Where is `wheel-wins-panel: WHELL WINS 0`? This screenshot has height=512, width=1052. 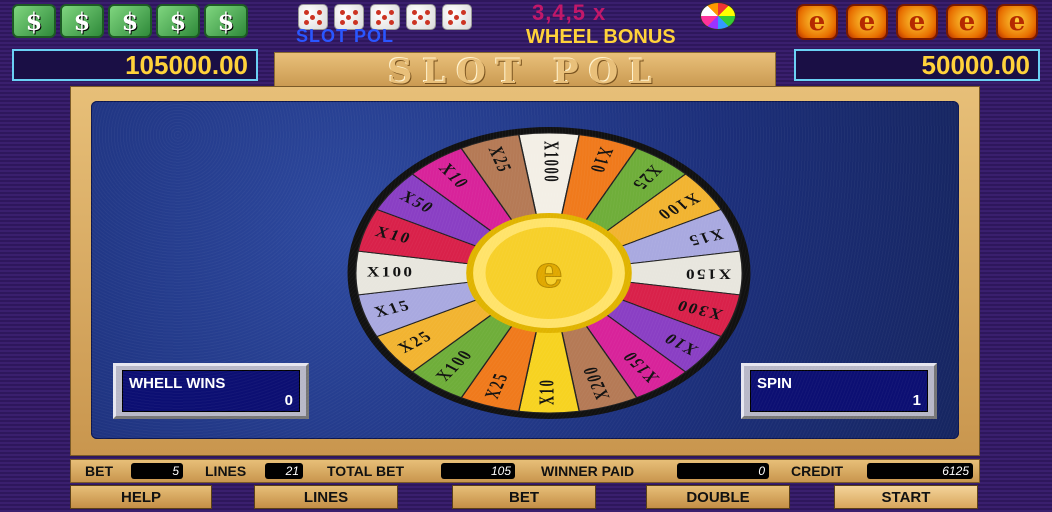
wheel-wins-panel: WHELL WINS 0 is located at coordinates (211, 391).